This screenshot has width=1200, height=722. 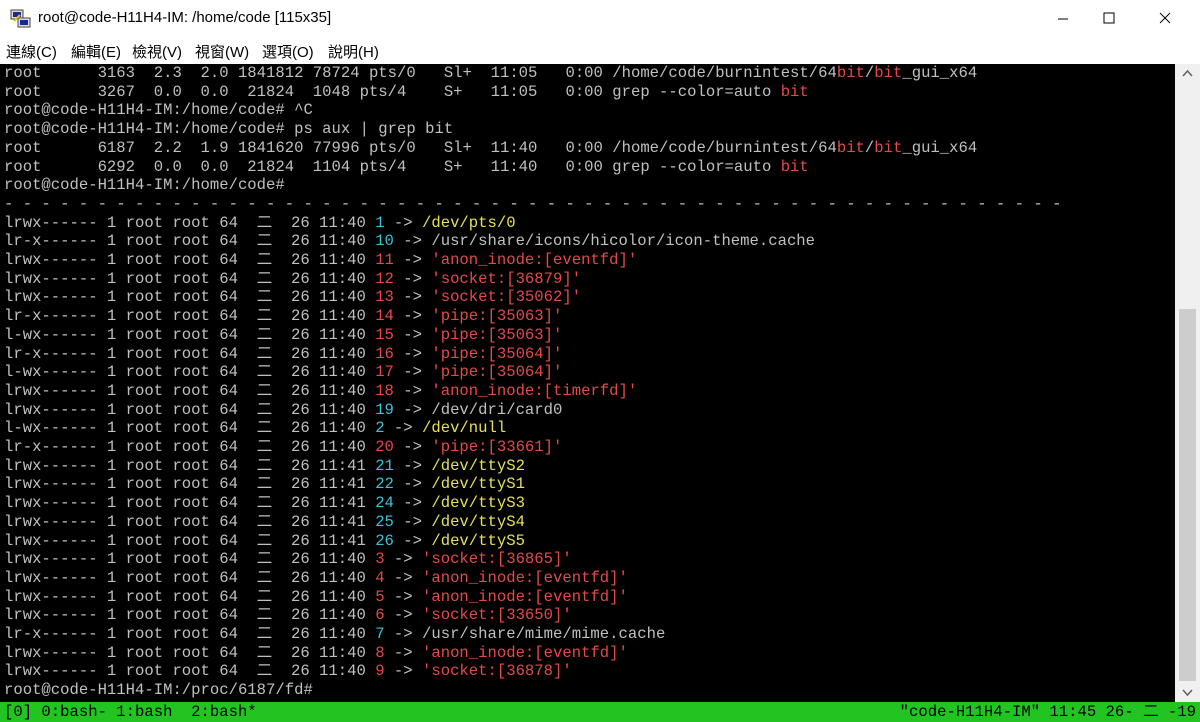 What do you see at coordinates (1047, 712) in the screenshot?
I see `tmux-status-right: "code-H11H4-IM" 11:45 26- 二 -19` at bounding box center [1047, 712].